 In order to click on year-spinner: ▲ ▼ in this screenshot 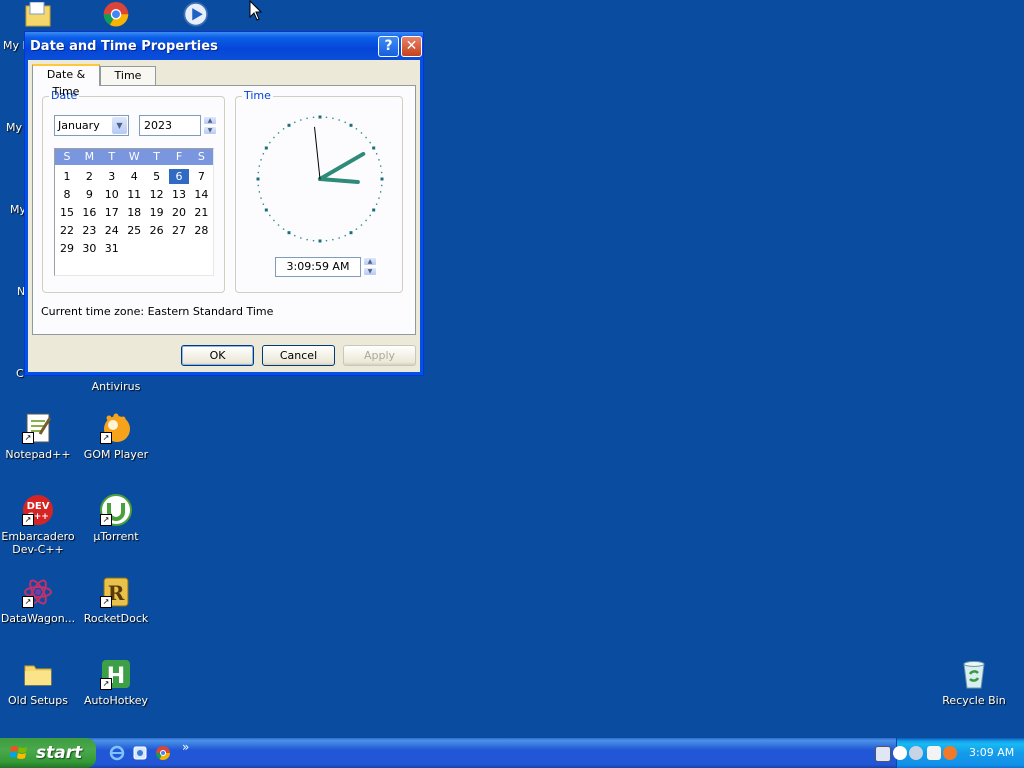, I will do `click(210, 125)`.